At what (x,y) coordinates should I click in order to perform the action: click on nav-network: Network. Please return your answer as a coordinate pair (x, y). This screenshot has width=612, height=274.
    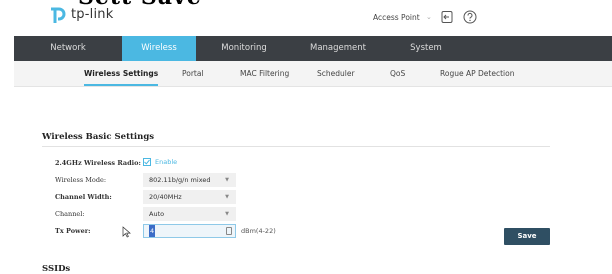
    Looking at the image, I should click on (68, 48).